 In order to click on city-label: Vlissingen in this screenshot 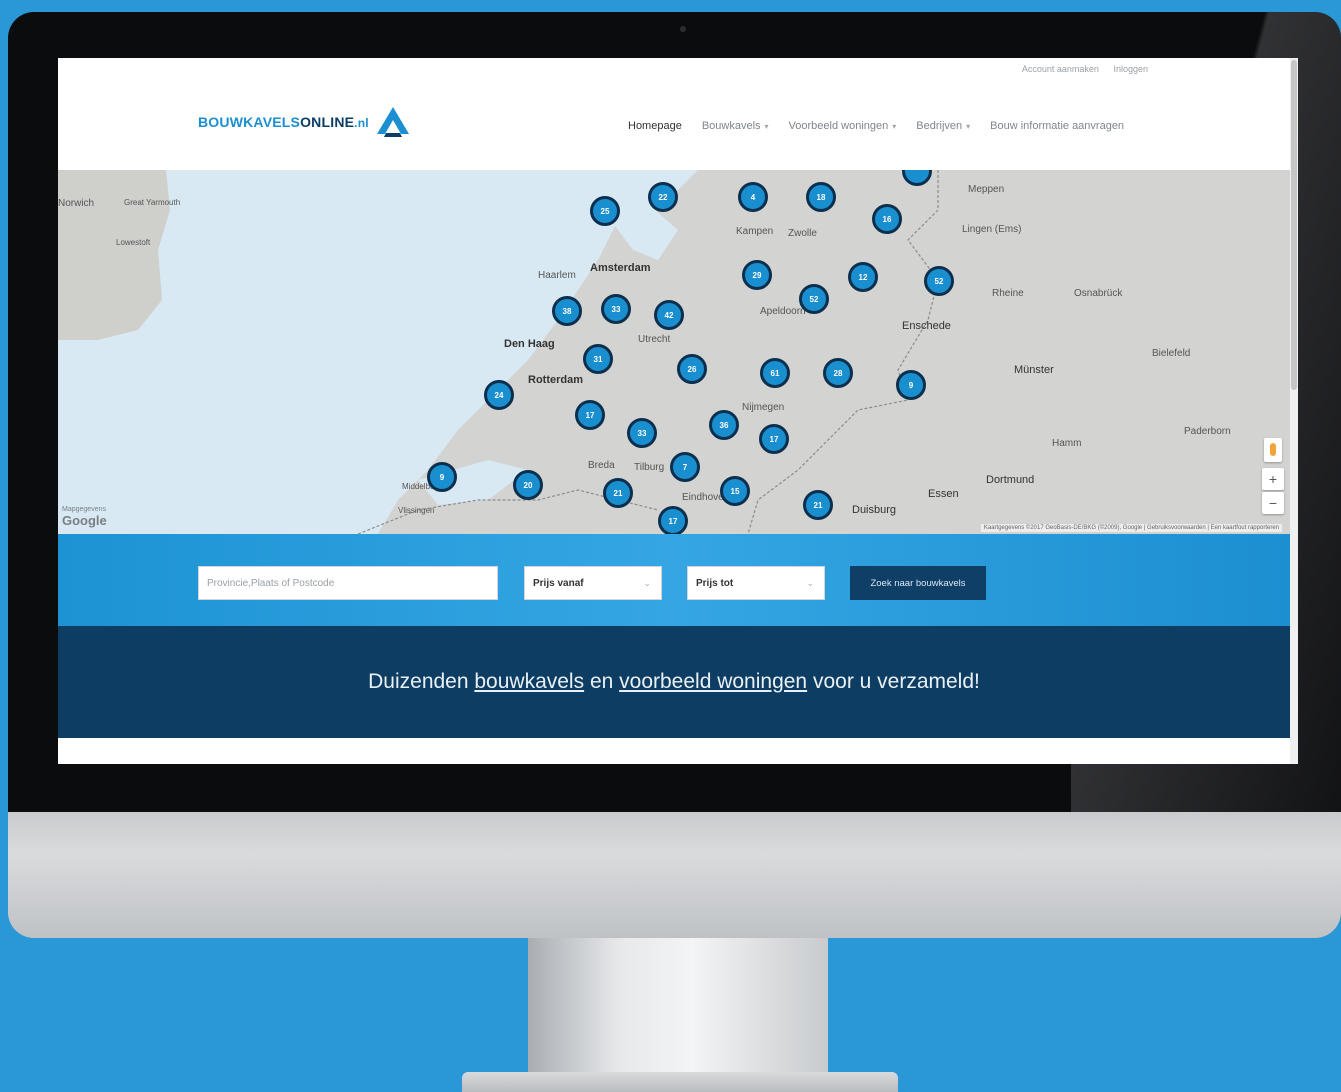, I will do `click(416, 510)`.